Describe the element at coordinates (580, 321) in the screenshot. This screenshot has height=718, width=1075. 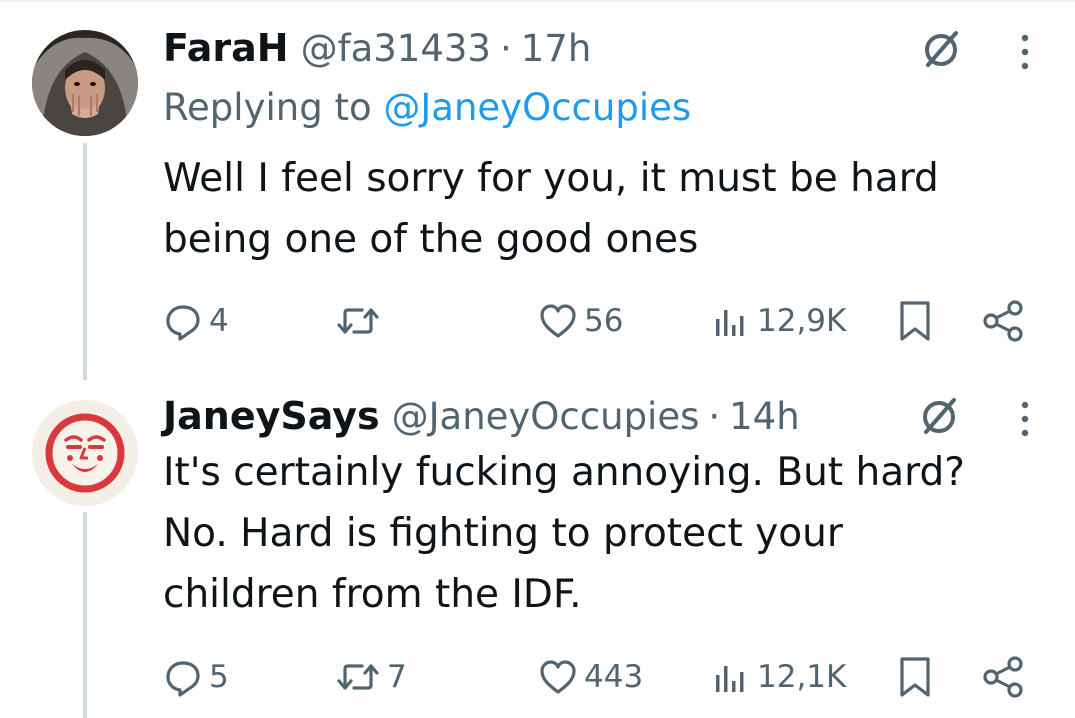
I see `like-button: 56` at that location.